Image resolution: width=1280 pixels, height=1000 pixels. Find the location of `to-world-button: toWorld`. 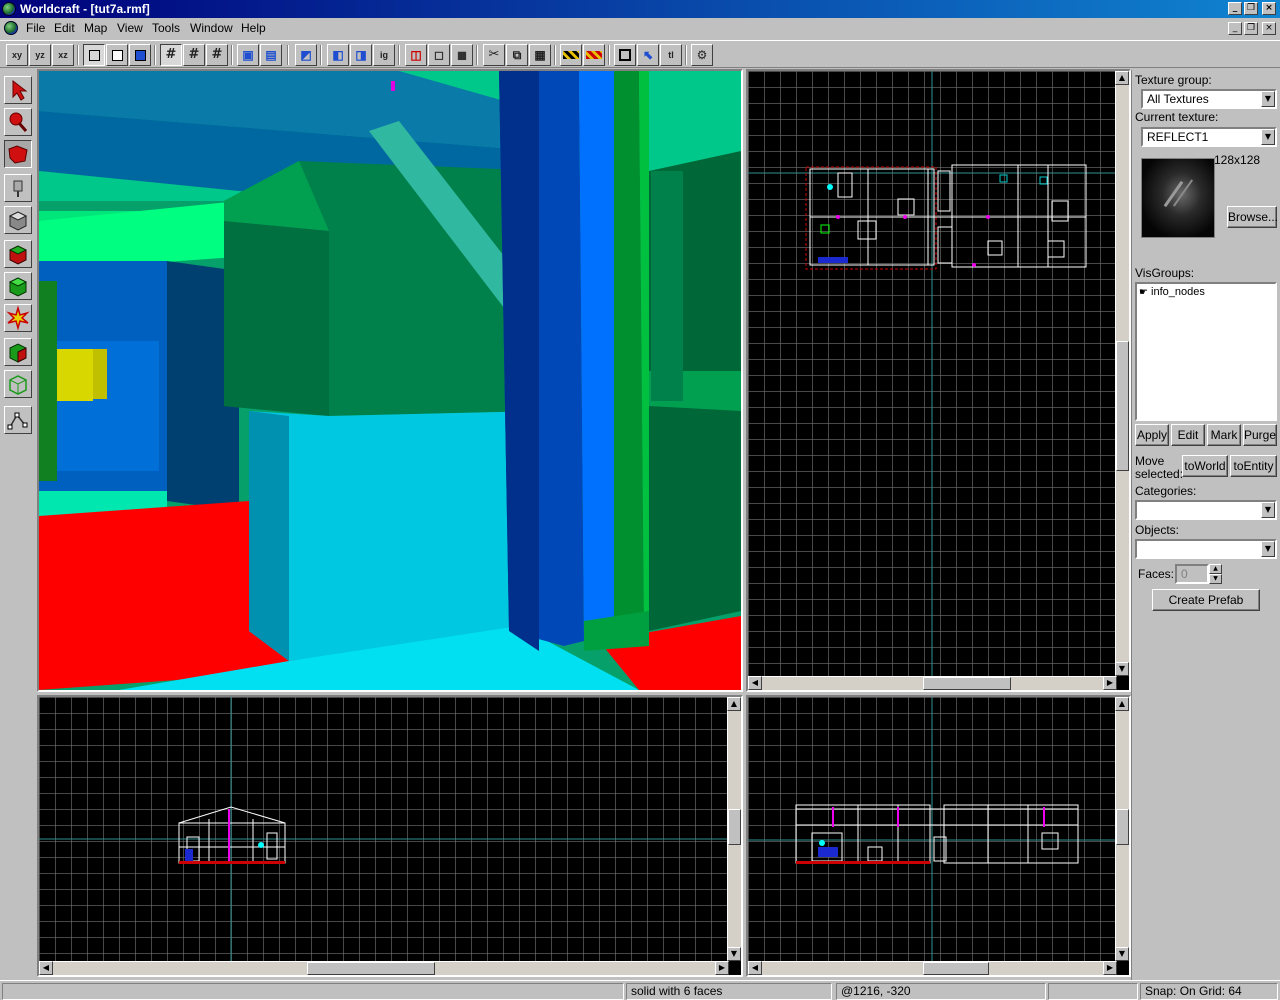

to-world-button: toWorld is located at coordinates (1205, 466).